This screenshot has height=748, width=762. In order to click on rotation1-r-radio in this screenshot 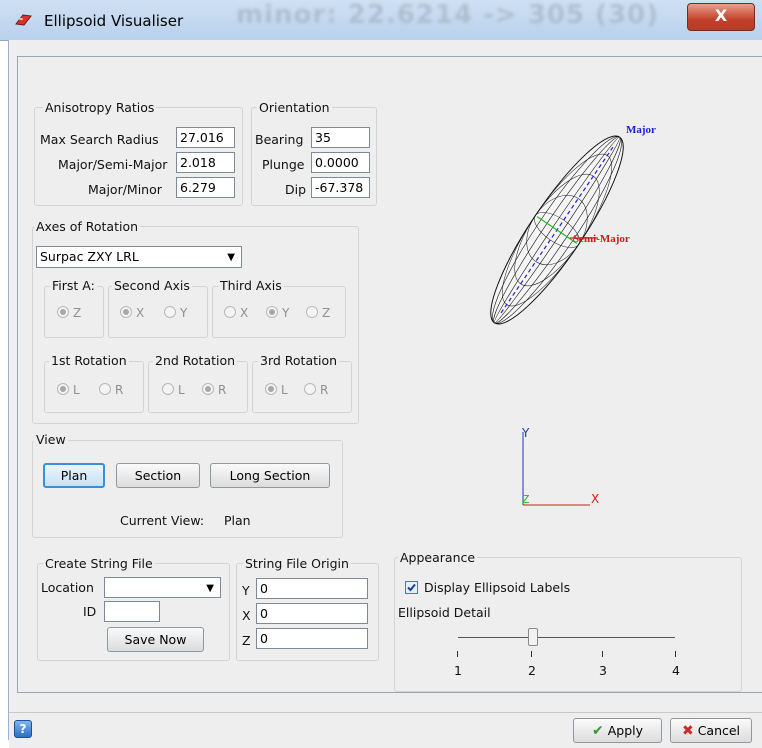, I will do `click(105, 389)`.